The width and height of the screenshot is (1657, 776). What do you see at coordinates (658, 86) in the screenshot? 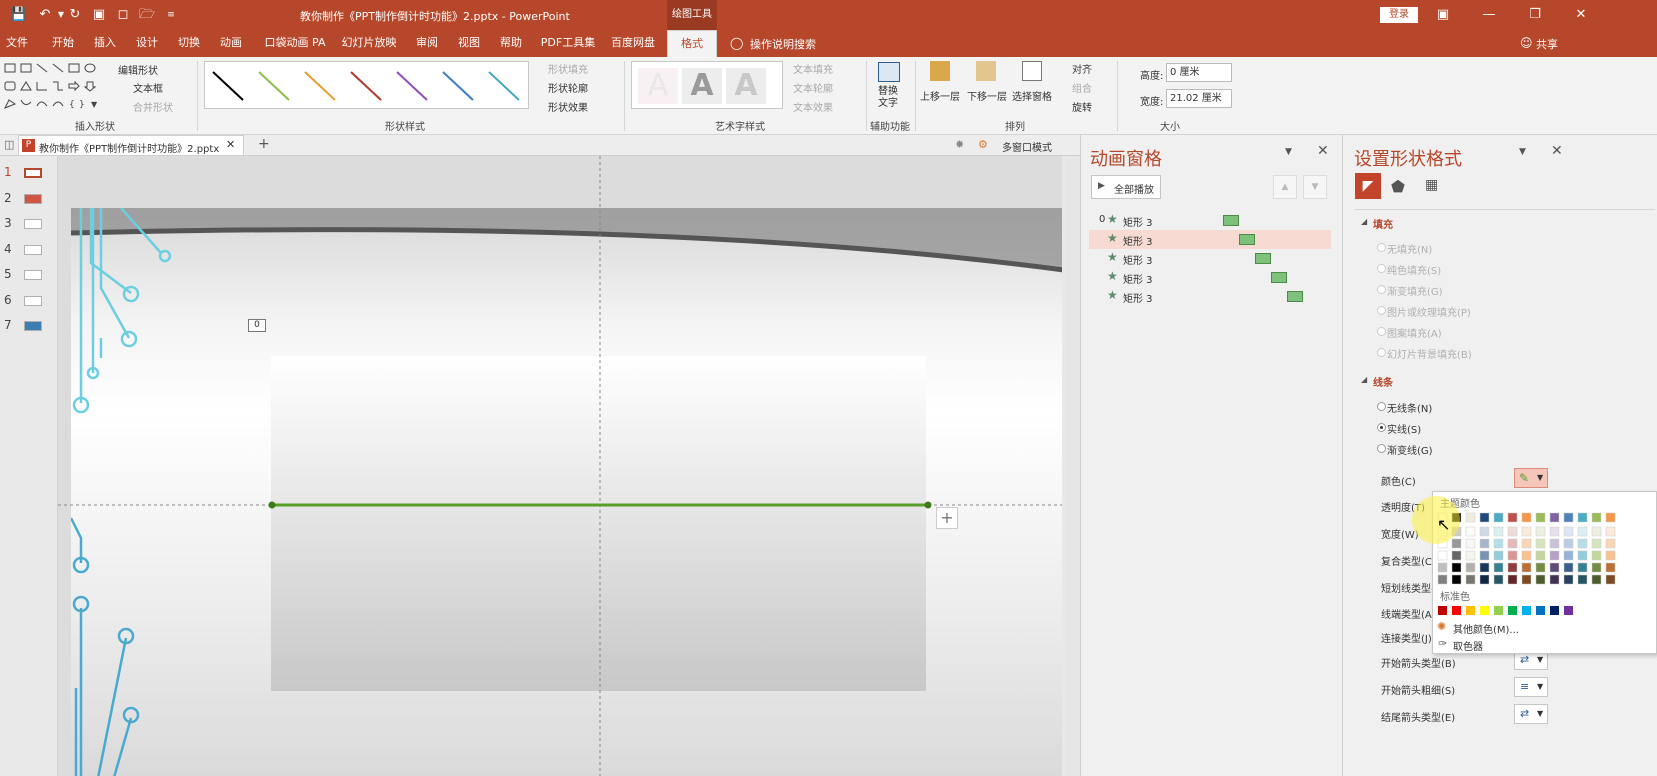
I see `wordart-sample-1: A` at bounding box center [658, 86].